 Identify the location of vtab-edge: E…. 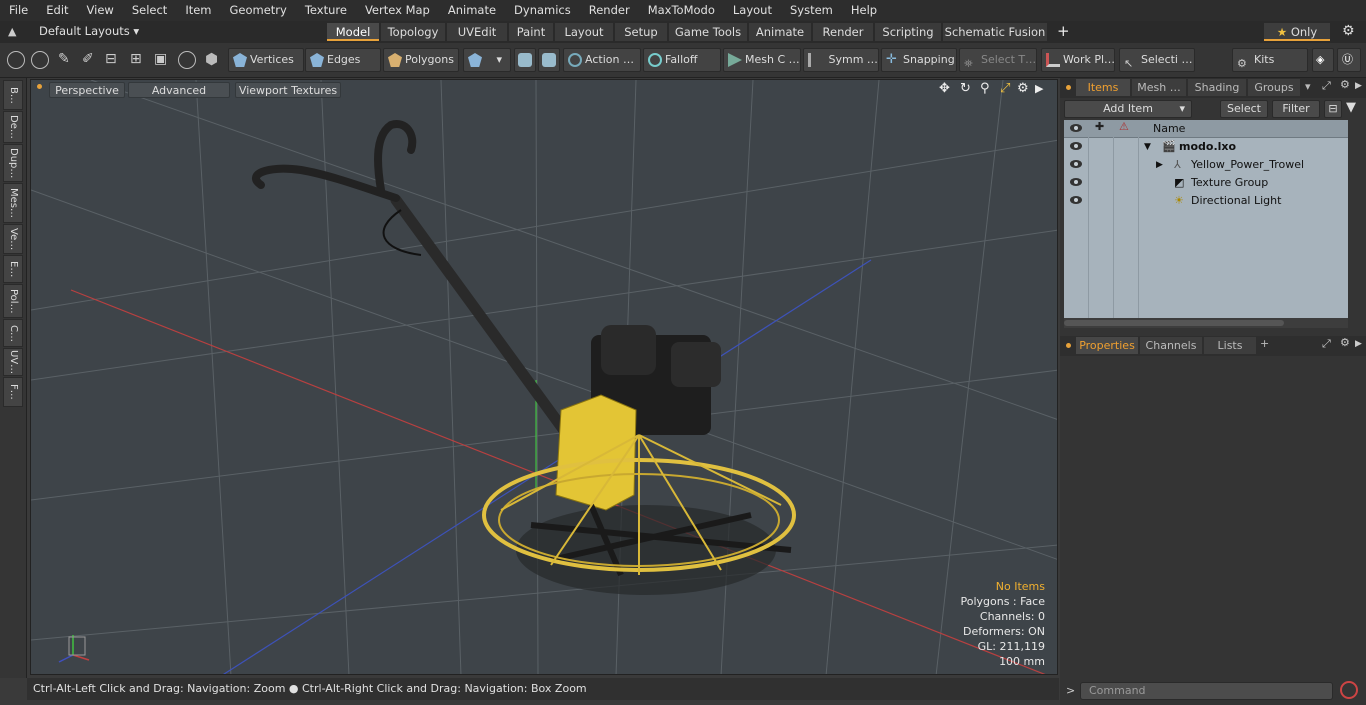
(13, 269).